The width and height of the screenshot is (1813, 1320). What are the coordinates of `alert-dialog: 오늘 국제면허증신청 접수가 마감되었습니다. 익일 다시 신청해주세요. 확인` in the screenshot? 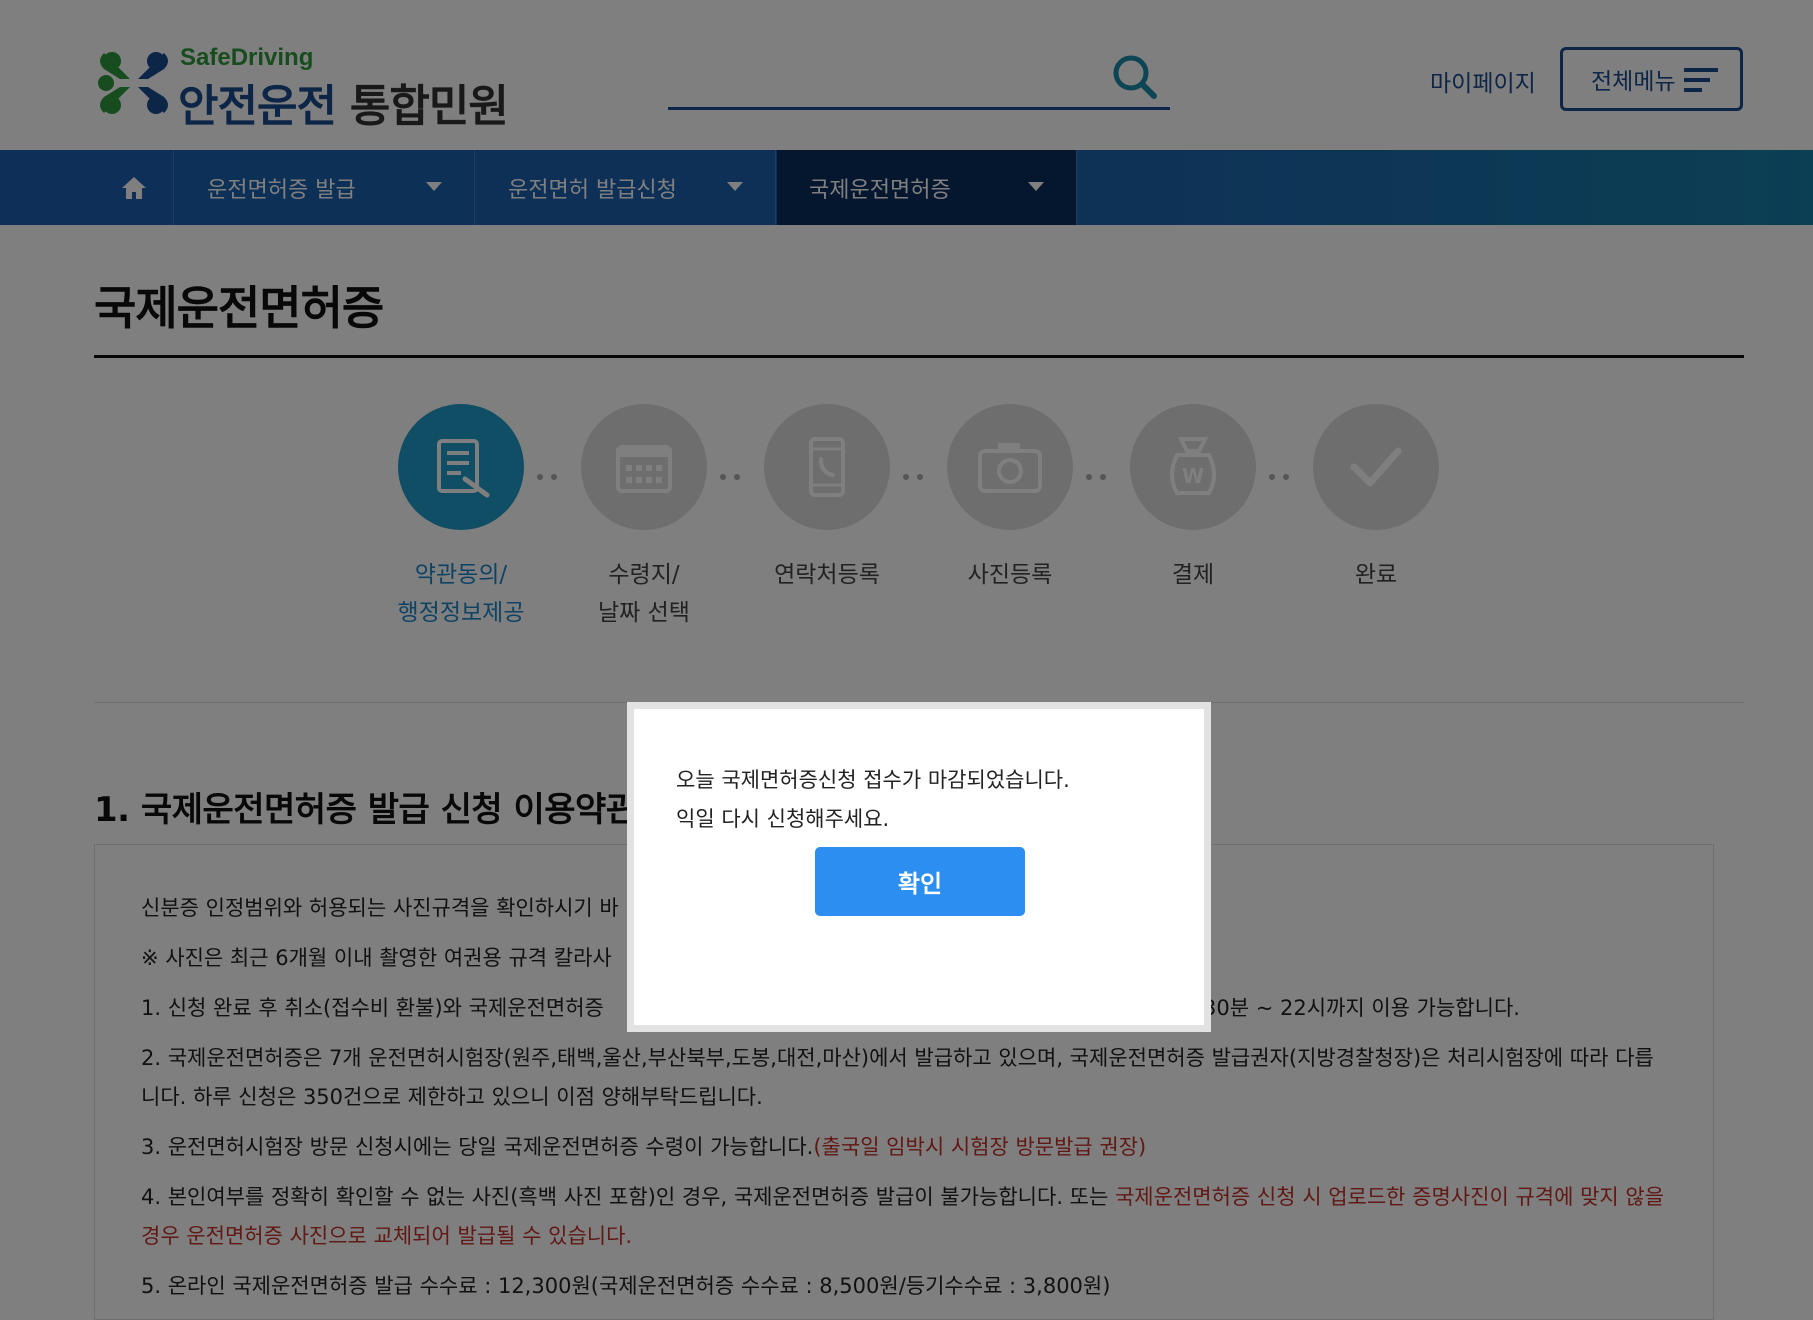 It's located at (919, 867).